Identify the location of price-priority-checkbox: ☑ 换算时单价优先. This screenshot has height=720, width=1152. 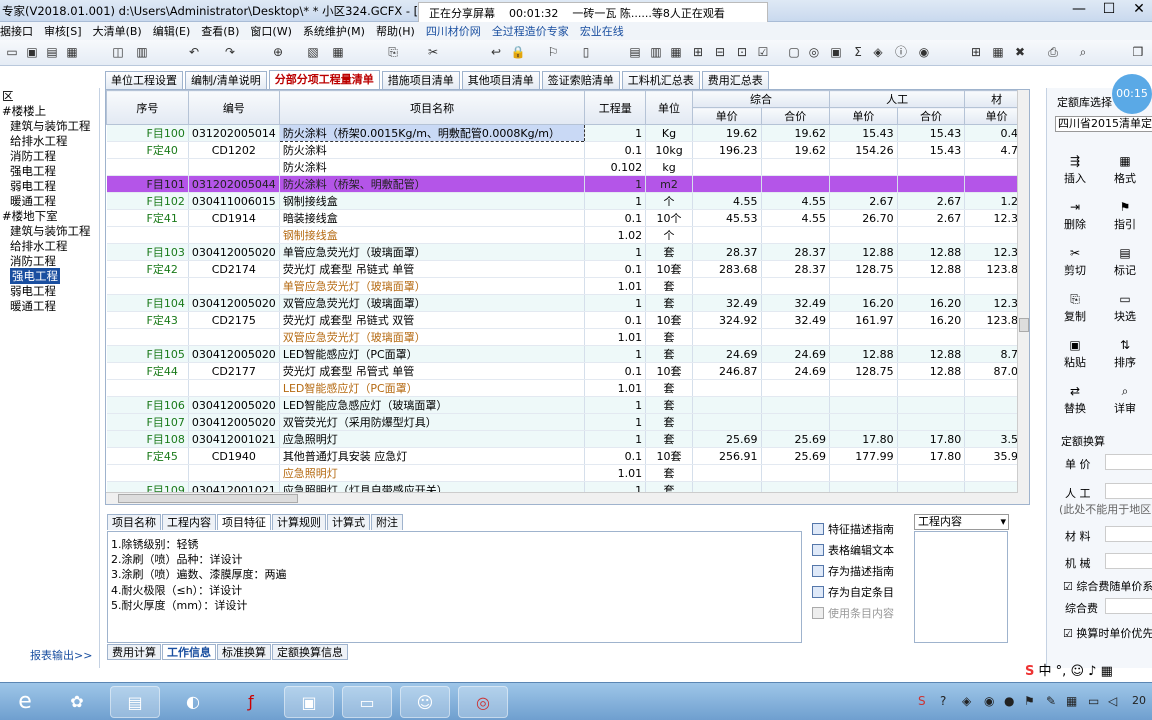
(1107, 633).